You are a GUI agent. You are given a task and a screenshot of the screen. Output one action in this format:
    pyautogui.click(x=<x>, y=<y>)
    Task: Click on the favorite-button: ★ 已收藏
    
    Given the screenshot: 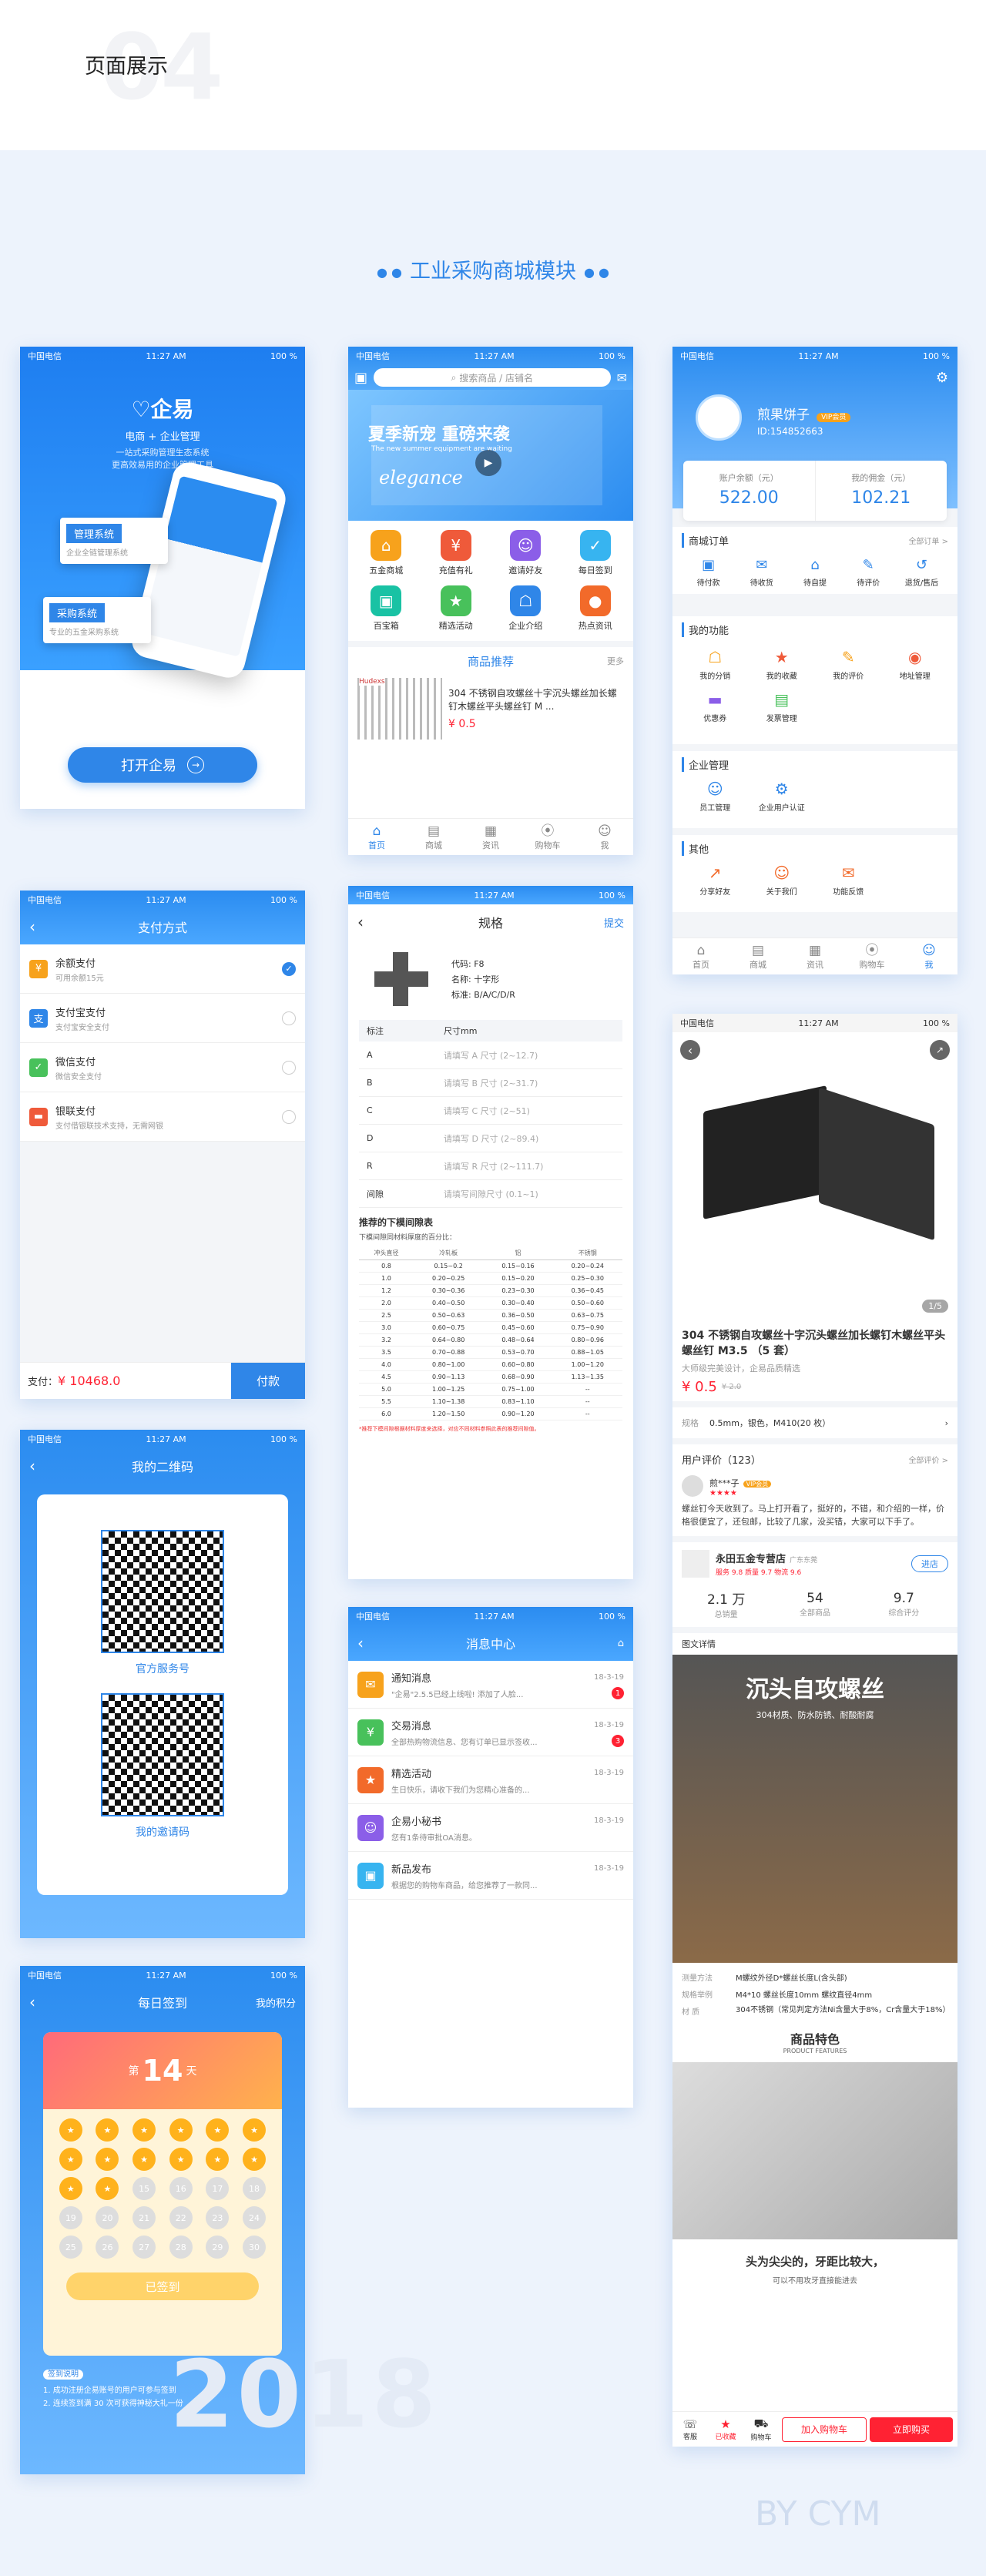 What is the action you would take?
    pyautogui.click(x=725, y=2429)
    